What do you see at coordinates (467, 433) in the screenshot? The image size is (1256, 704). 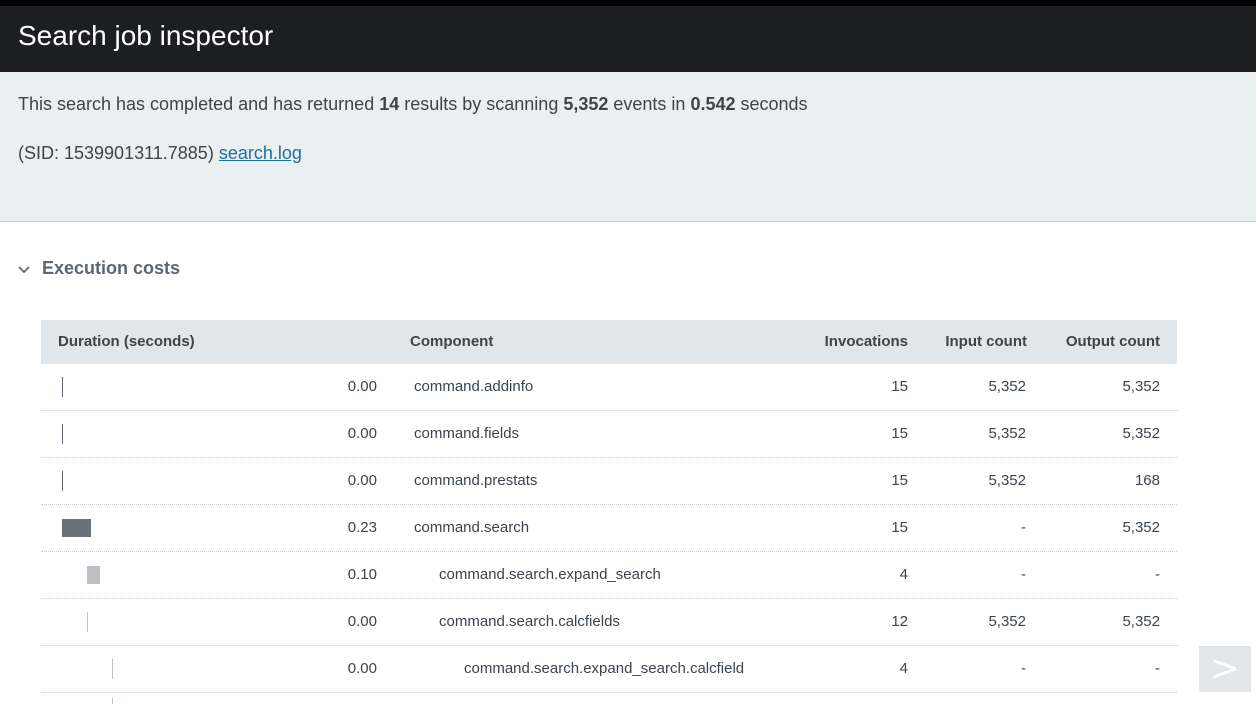 I see `component-name: command.fields` at bounding box center [467, 433].